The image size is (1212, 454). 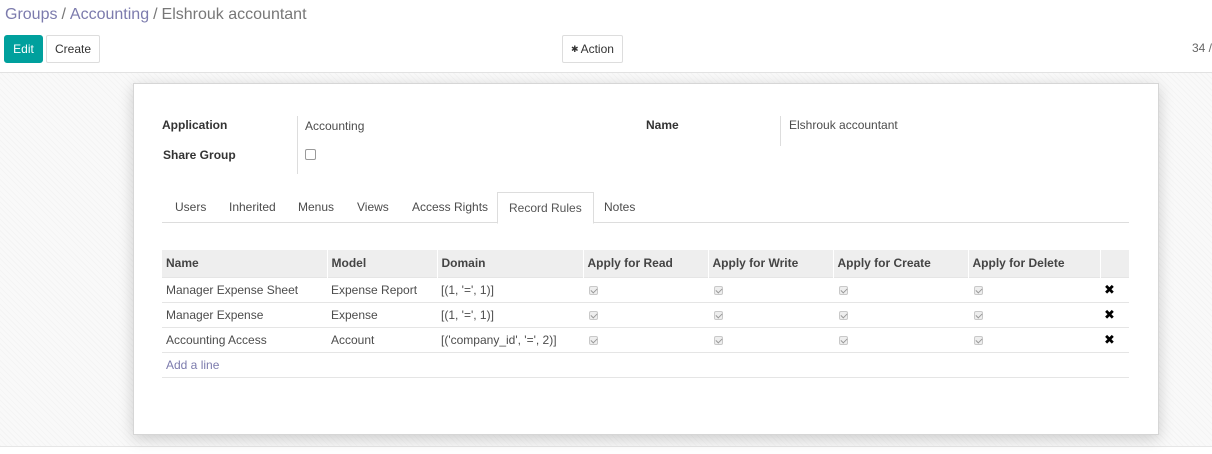 What do you see at coordinates (252, 207) in the screenshot?
I see `tab-inherited: Inherited` at bounding box center [252, 207].